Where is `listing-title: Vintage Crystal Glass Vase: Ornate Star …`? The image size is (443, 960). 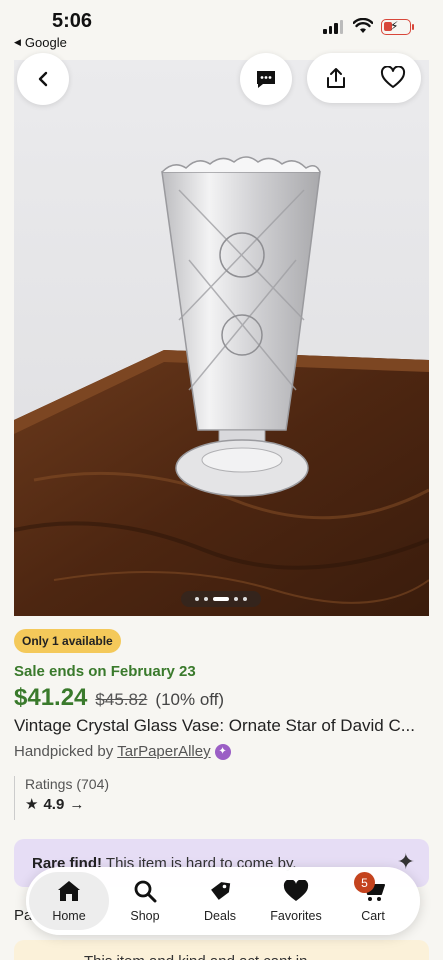
listing-title: Vintage Crystal Glass Vase: Ornate Star … is located at coordinates (221, 726).